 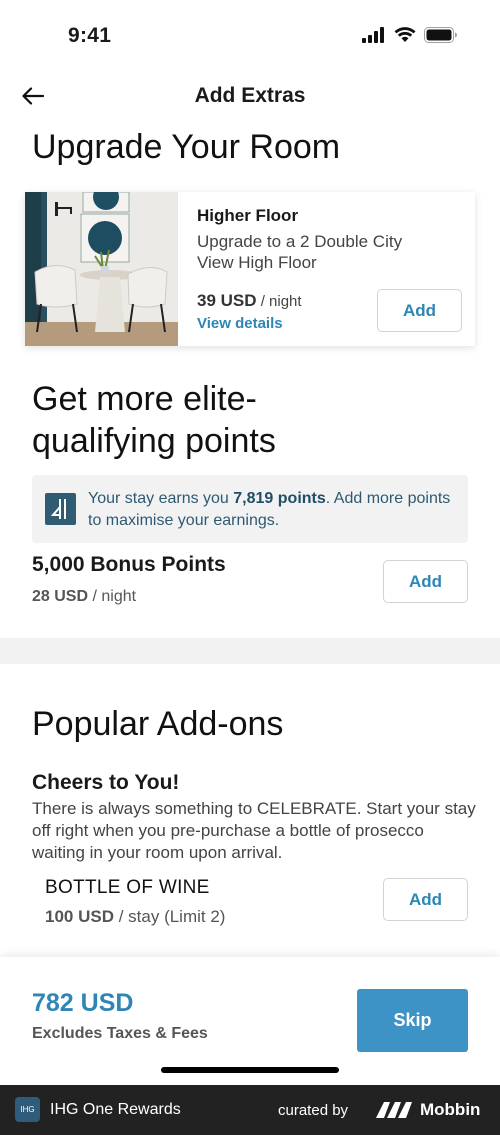 I want to click on bonus-points-price: 28 USD / night, so click(x=84, y=597).